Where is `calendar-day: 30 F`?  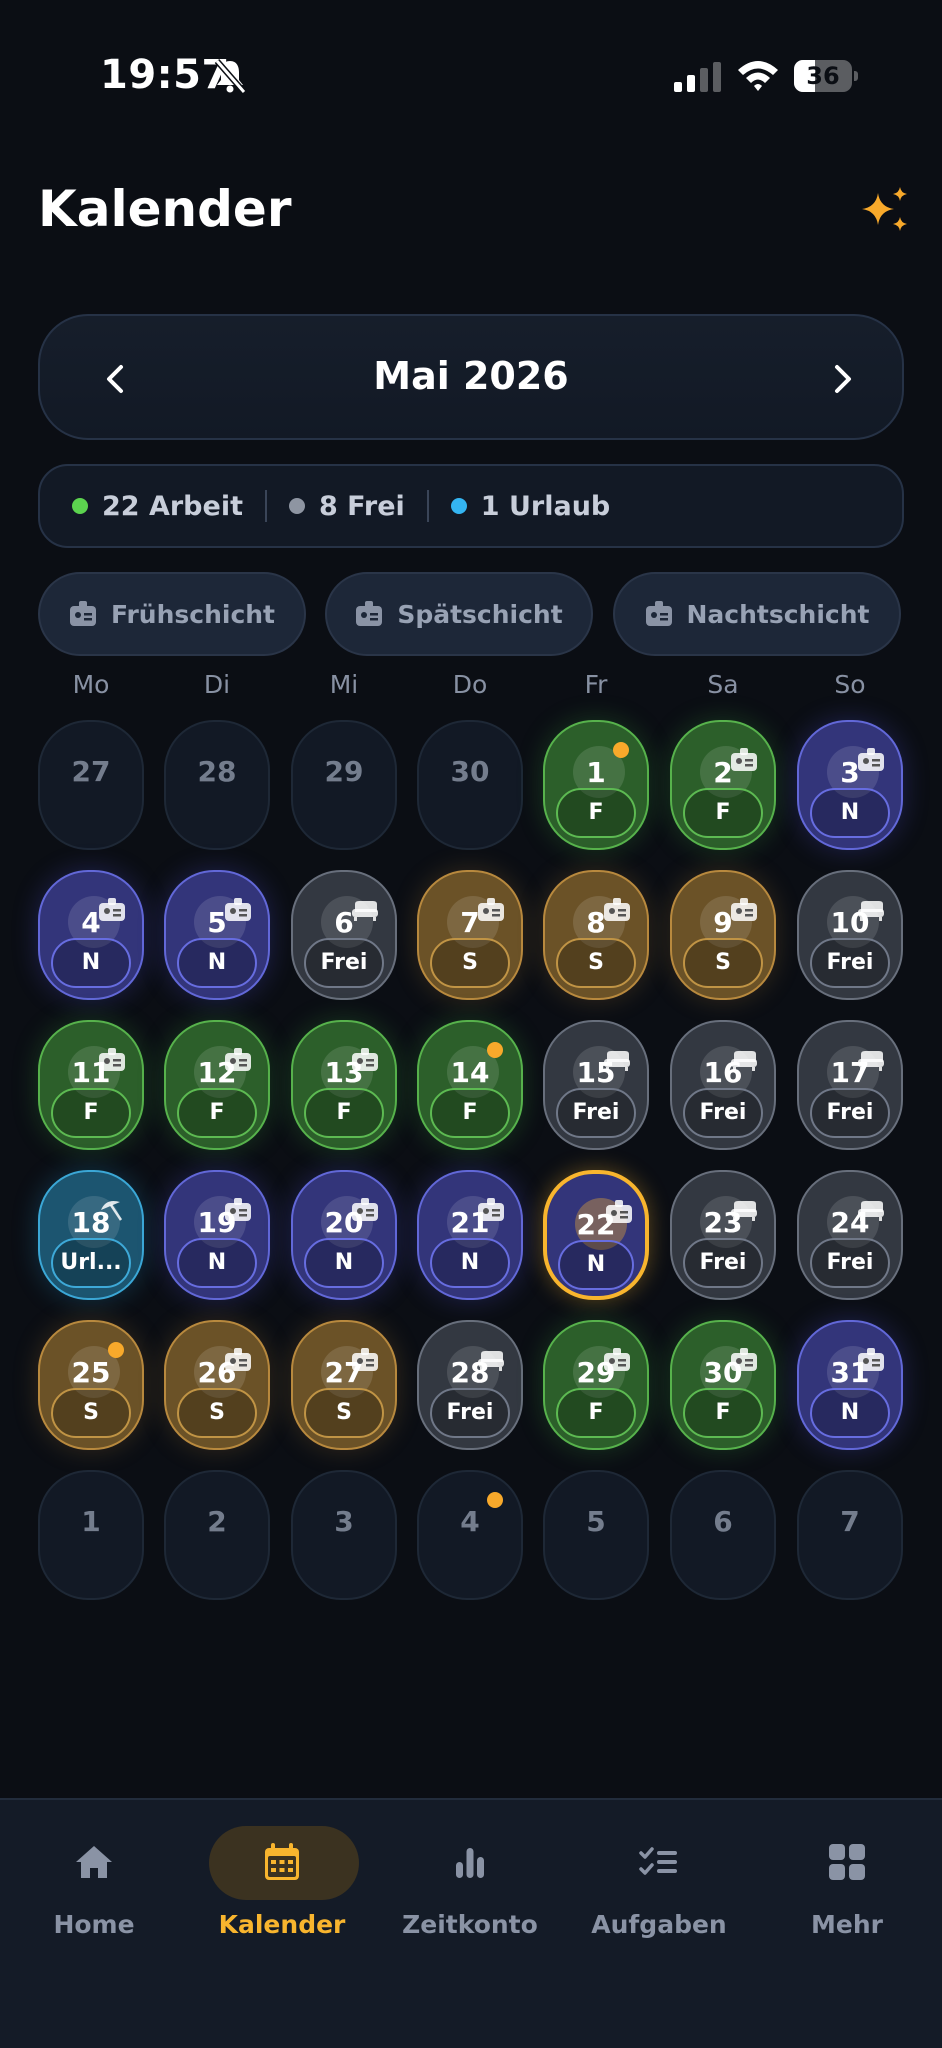
calendar-day: 30 F is located at coordinates (723, 1385).